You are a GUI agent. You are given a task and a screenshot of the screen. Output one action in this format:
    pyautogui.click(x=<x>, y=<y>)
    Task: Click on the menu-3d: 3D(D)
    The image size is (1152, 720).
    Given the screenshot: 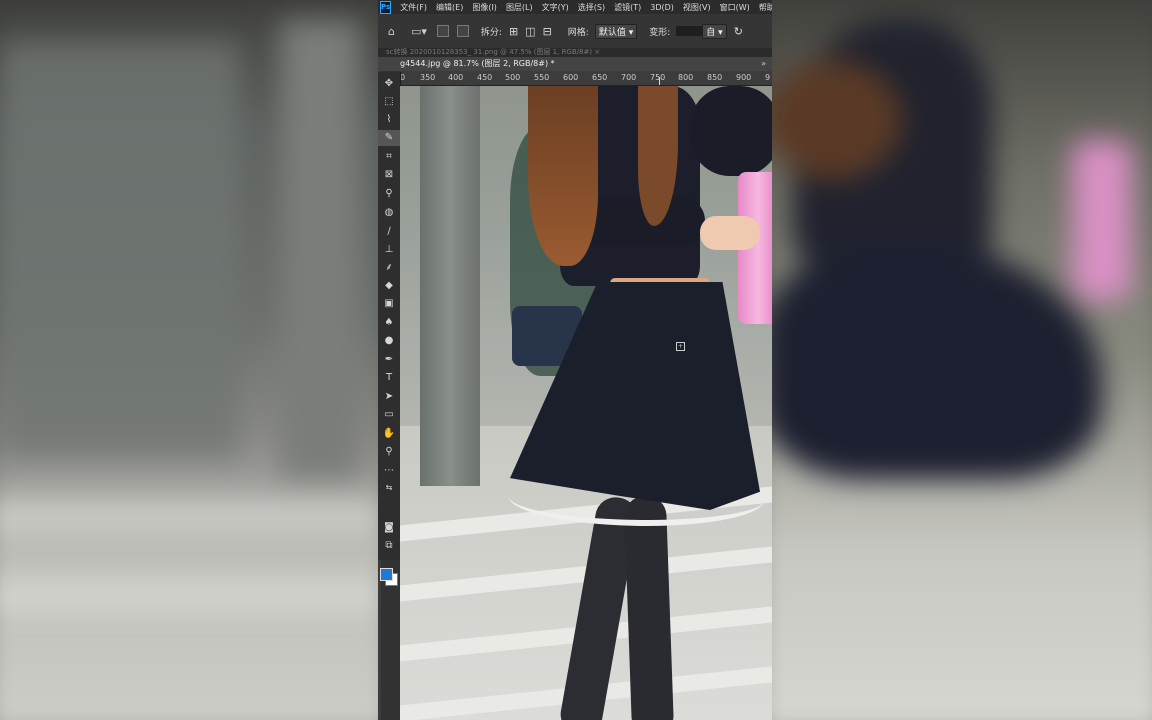 What is the action you would take?
    pyautogui.click(x=662, y=7)
    